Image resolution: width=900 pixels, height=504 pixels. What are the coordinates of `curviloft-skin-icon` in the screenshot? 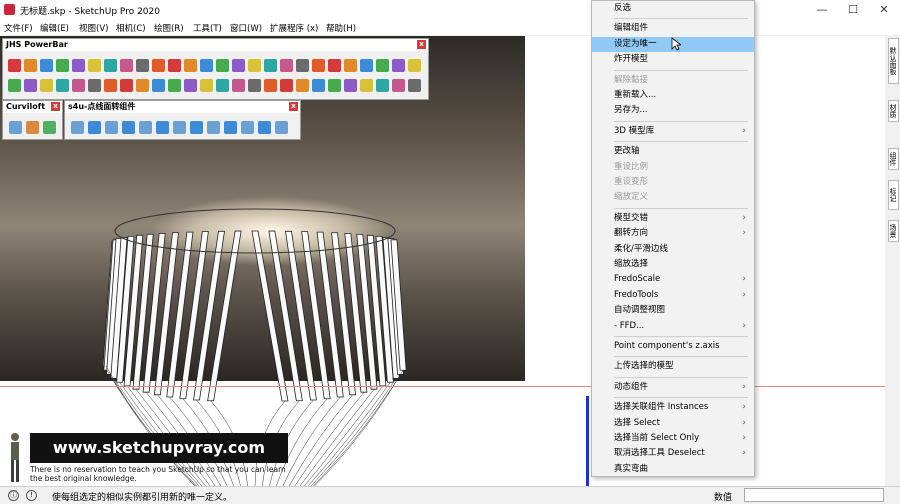 It's located at (32, 127).